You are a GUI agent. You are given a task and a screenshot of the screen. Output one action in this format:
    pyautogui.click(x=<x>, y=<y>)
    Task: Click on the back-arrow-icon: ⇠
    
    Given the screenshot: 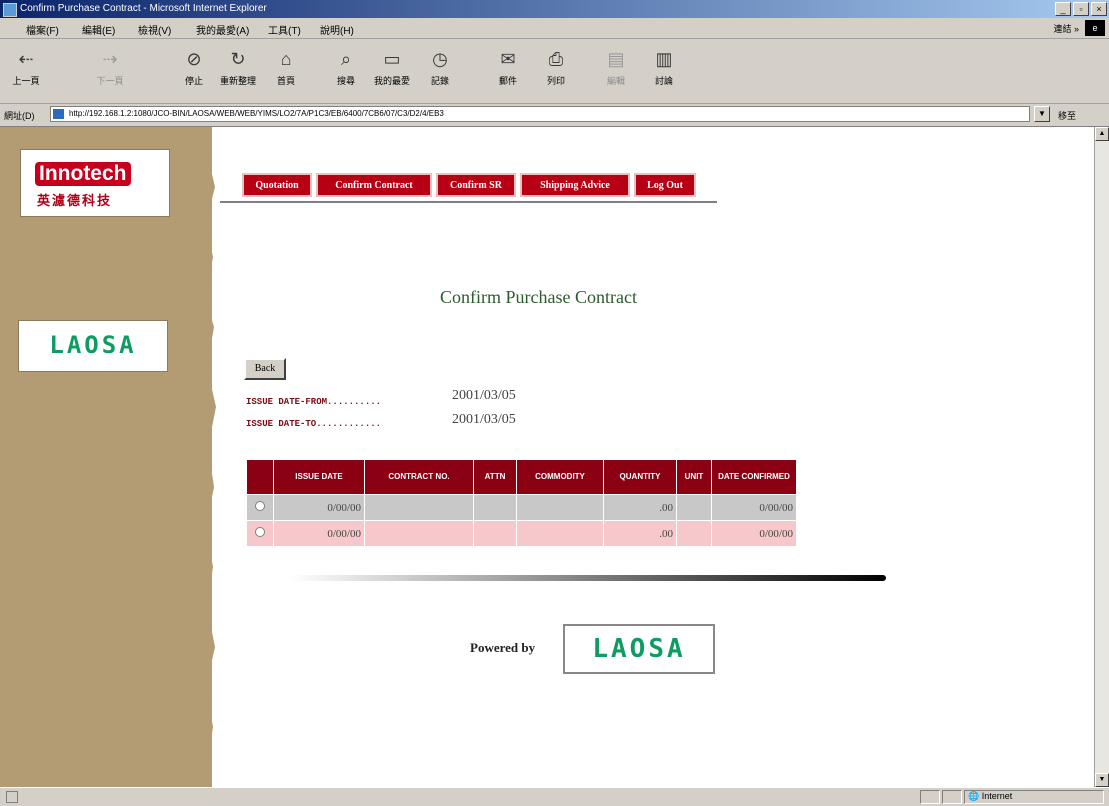 What is the action you would take?
    pyautogui.click(x=26, y=59)
    